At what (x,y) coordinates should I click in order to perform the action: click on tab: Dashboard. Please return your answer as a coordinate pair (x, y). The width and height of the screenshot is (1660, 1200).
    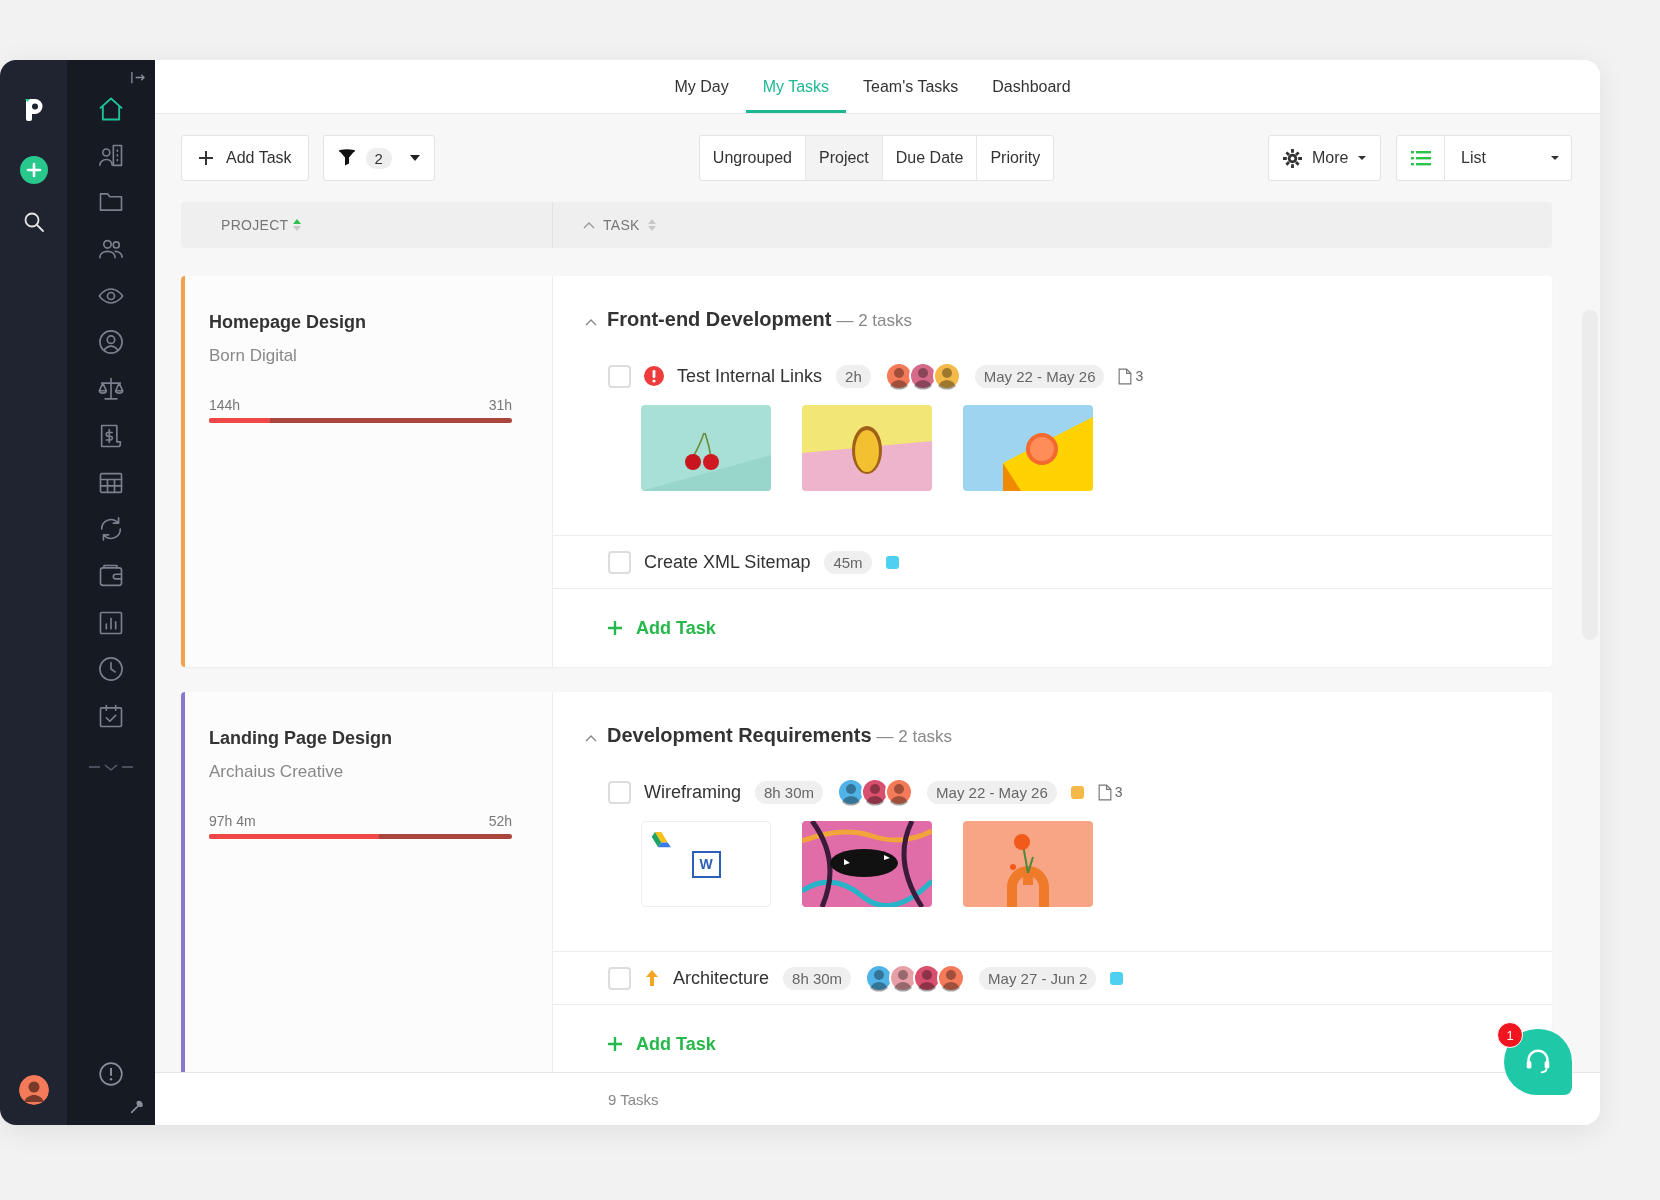
    Looking at the image, I should click on (1031, 88).